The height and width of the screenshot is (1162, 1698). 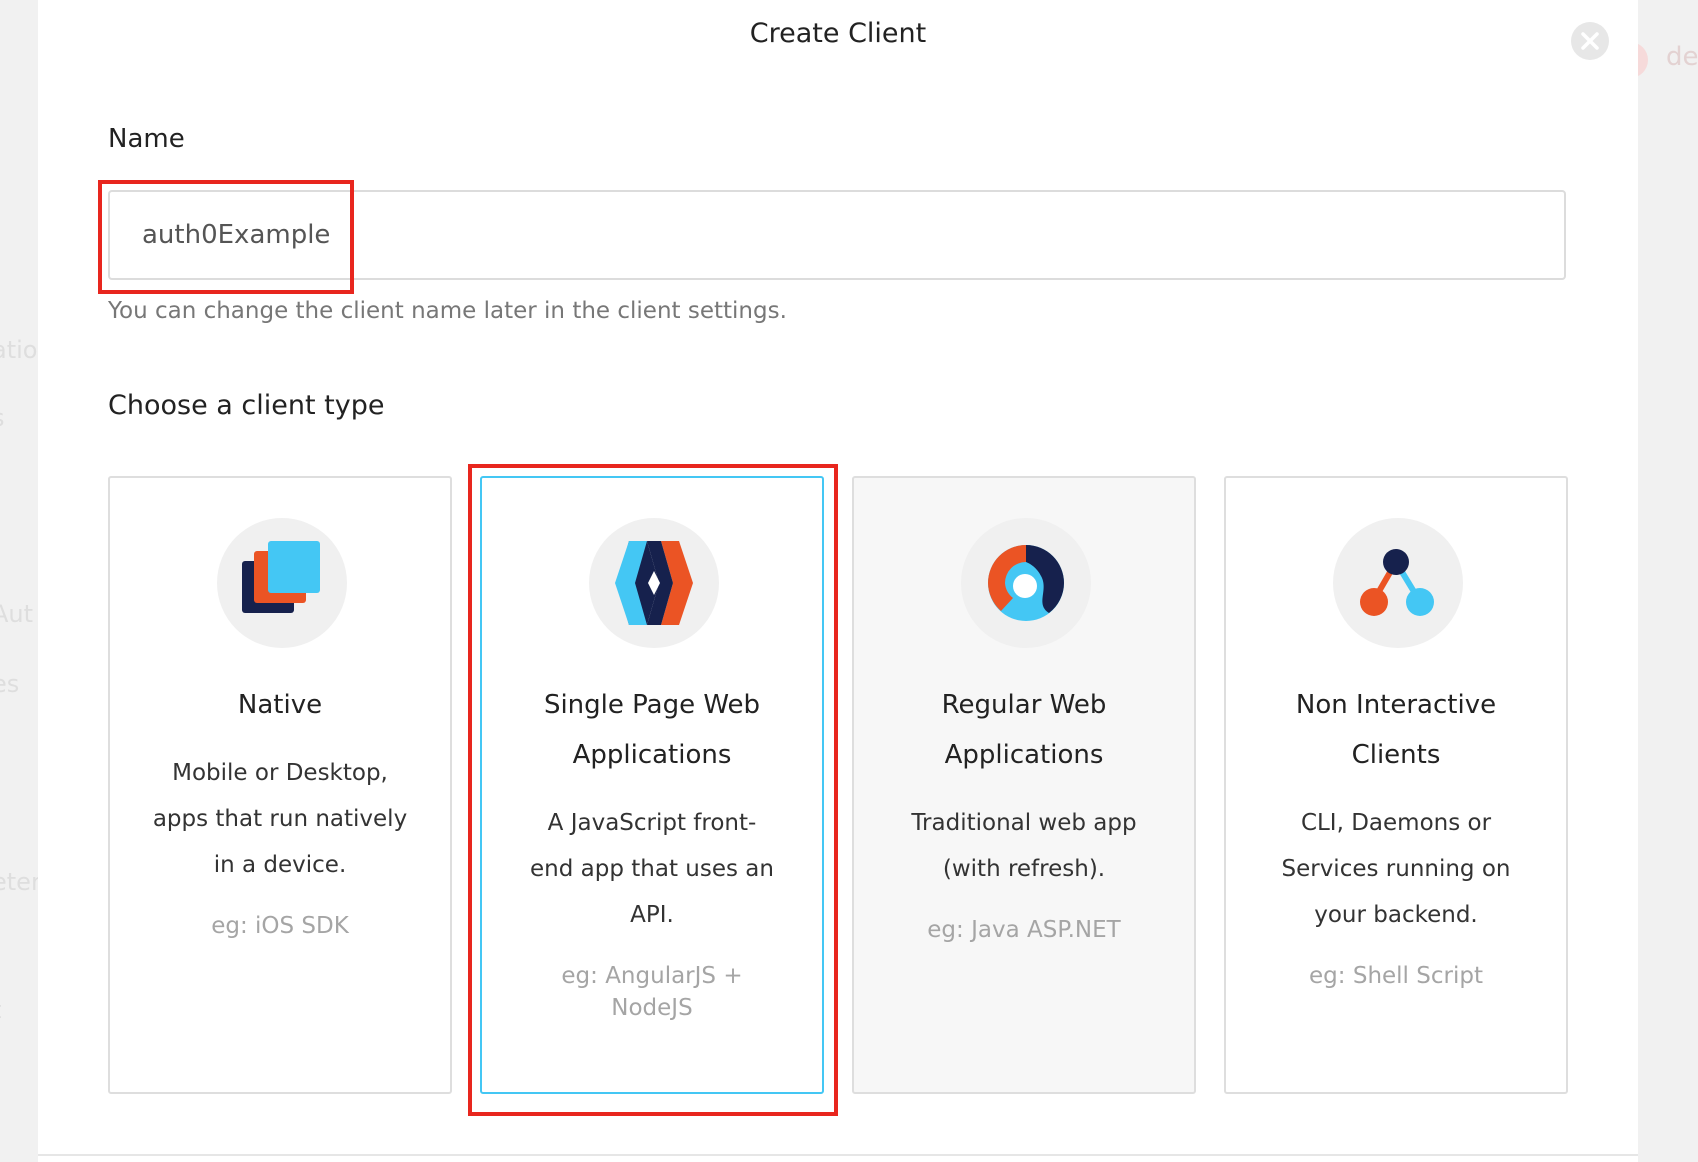 I want to click on modal-title: Create Client, so click(x=838, y=33).